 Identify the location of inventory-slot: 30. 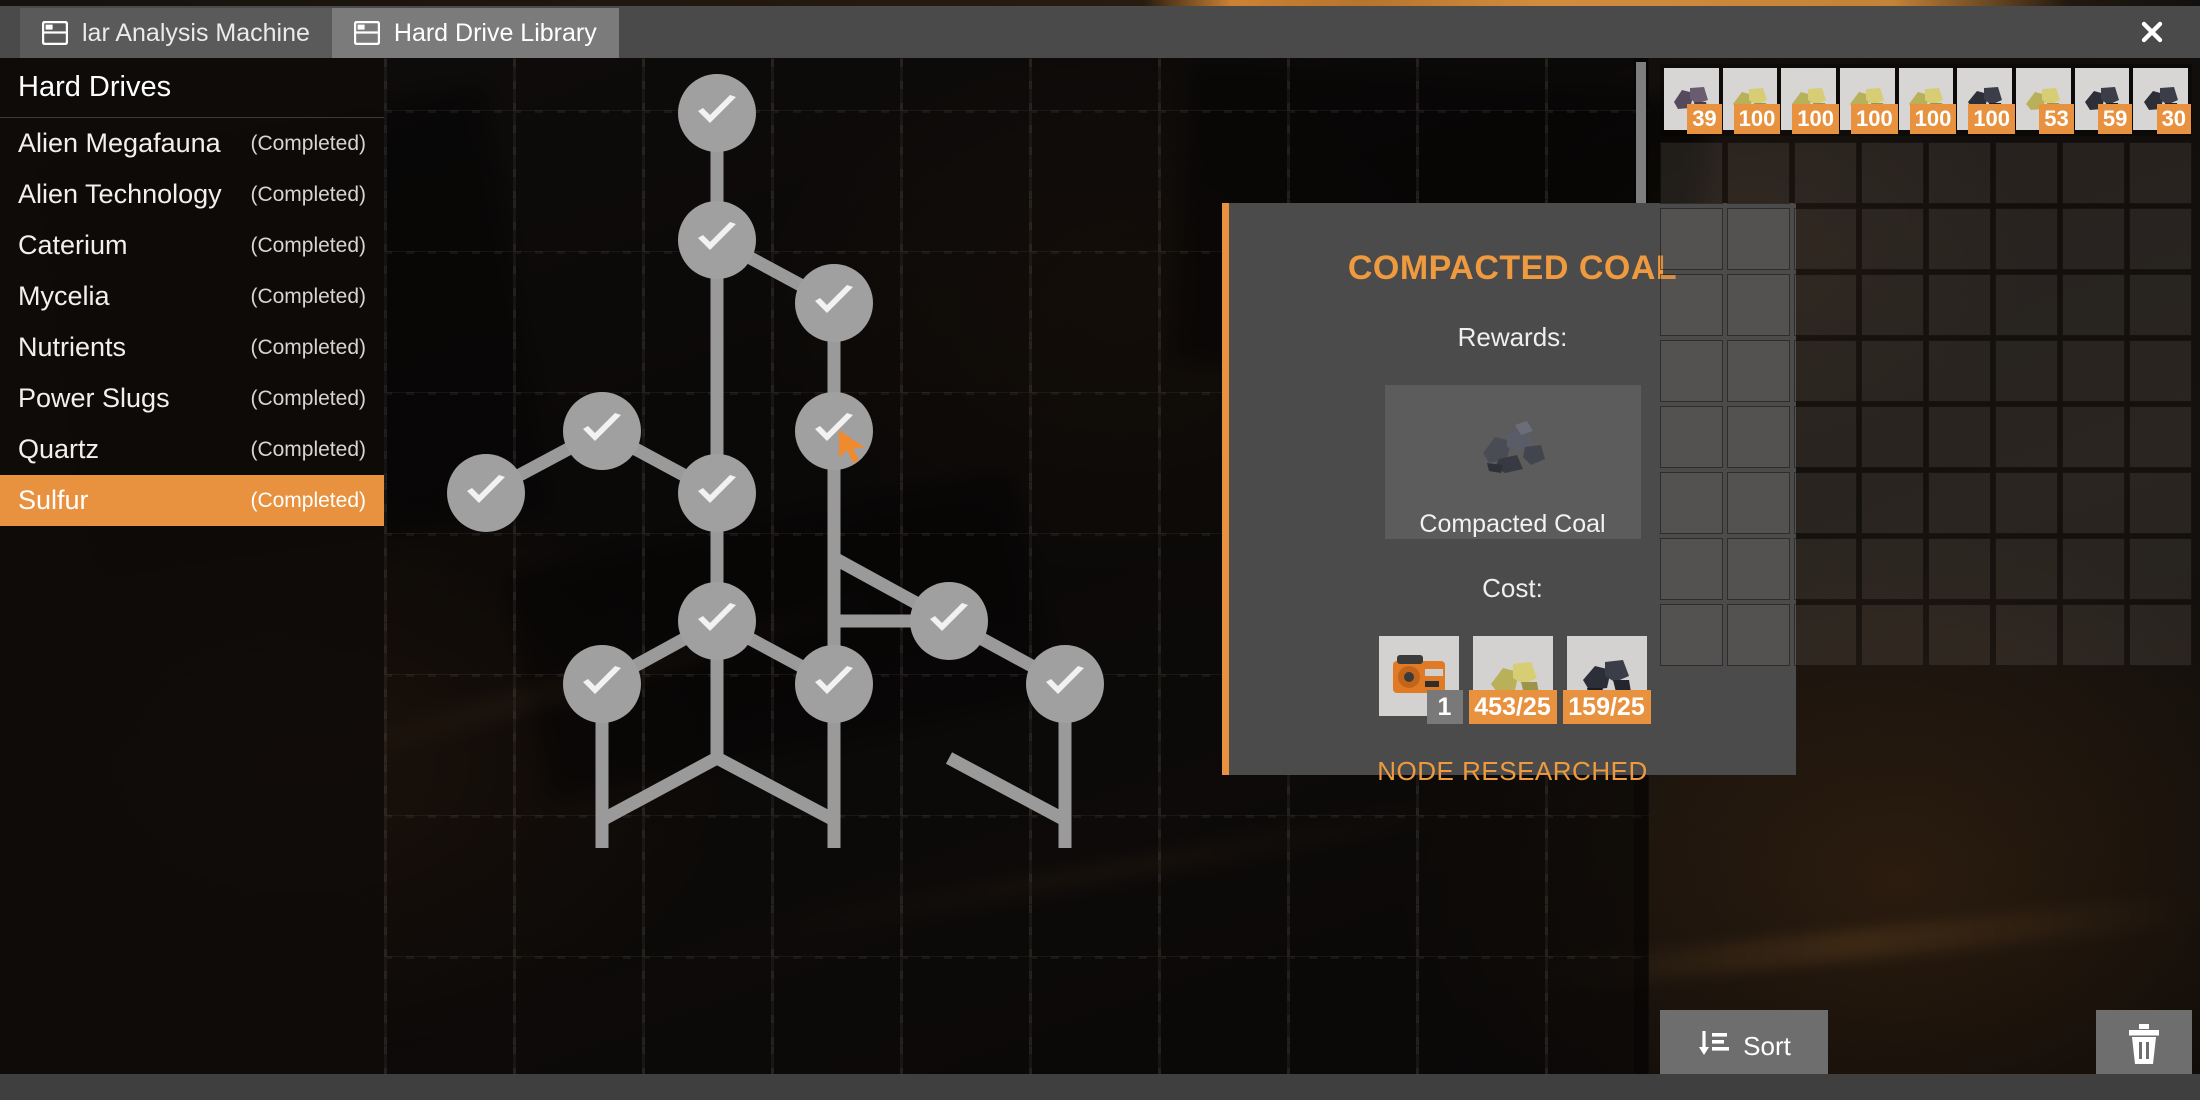
(2162, 101).